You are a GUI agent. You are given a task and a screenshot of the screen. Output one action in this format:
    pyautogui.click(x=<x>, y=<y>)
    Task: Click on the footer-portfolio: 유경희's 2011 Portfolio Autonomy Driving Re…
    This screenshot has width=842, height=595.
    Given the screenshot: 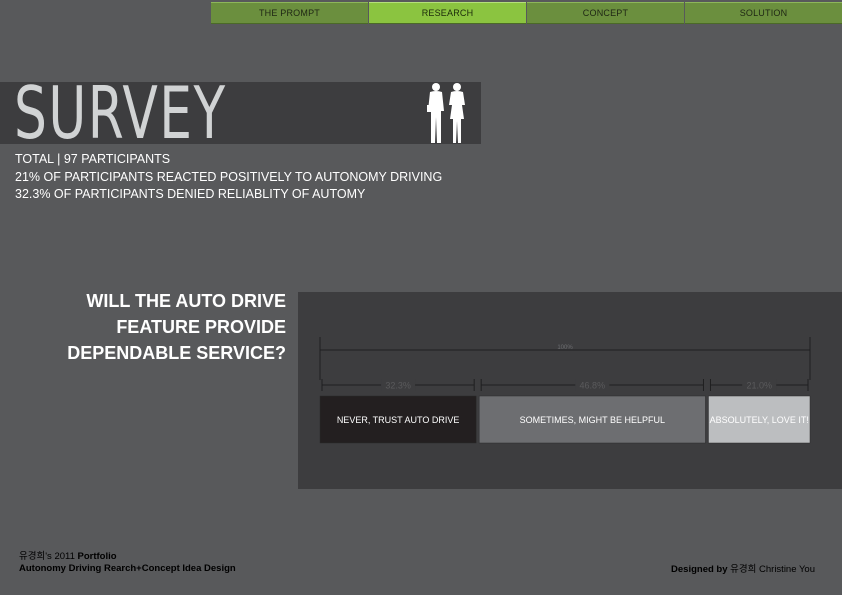 What is the action you would take?
    pyautogui.click(x=127, y=563)
    